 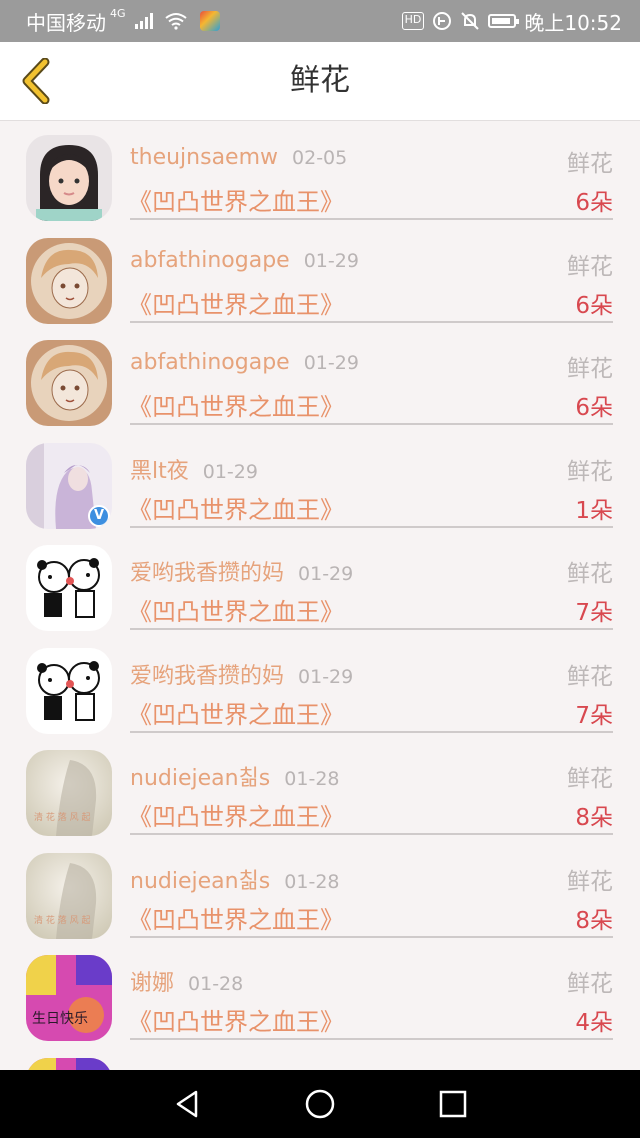 I want to click on hd-badge: HD, so click(x=413, y=21).